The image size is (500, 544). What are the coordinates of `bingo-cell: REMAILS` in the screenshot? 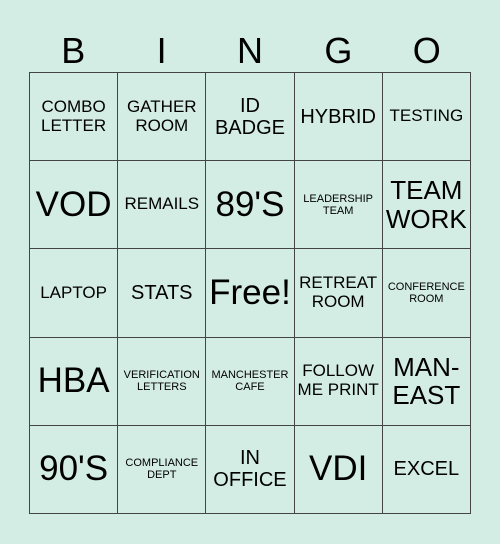 It's located at (162, 205).